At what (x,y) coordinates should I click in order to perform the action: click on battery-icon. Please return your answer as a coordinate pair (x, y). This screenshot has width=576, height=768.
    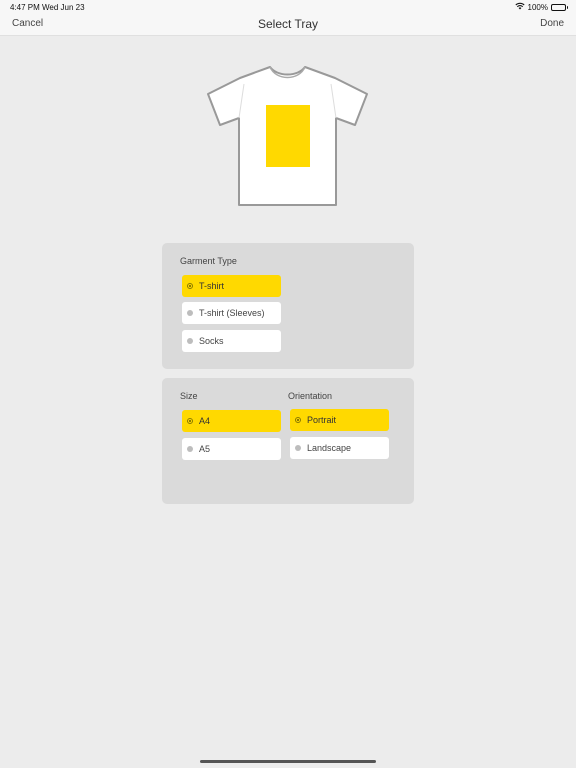
    Looking at the image, I should click on (559, 7).